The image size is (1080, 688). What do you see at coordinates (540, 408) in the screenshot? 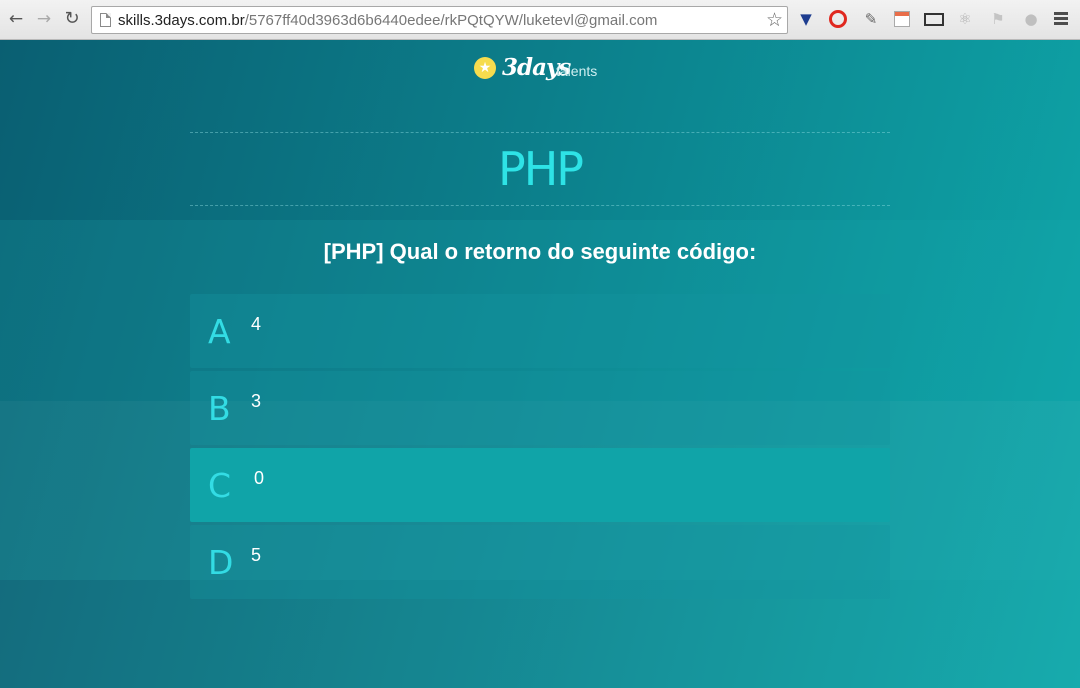
I see `option-b: B 3` at bounding box center [540, 408].